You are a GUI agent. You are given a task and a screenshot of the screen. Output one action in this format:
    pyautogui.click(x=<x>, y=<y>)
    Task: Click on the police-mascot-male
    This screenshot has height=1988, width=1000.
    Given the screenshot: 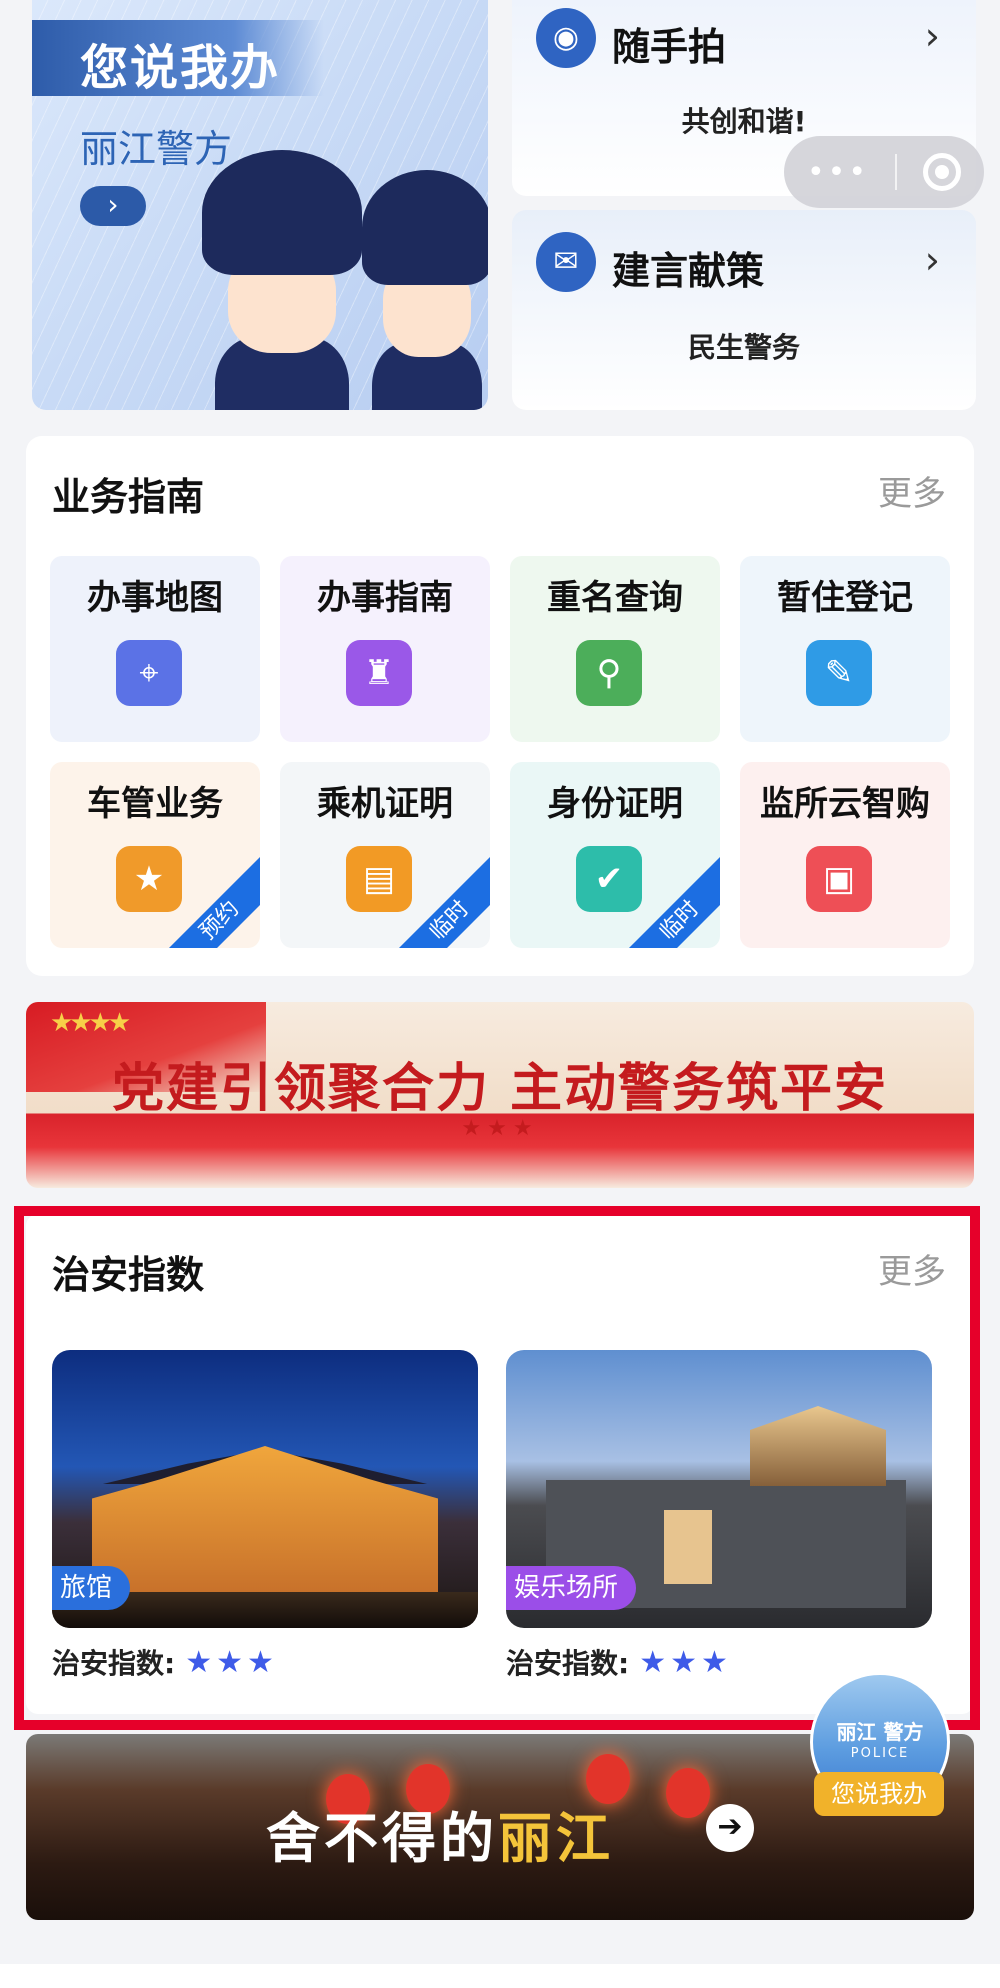 What is the action you would take?
    pyautogui.click(x=282, y=280)
    